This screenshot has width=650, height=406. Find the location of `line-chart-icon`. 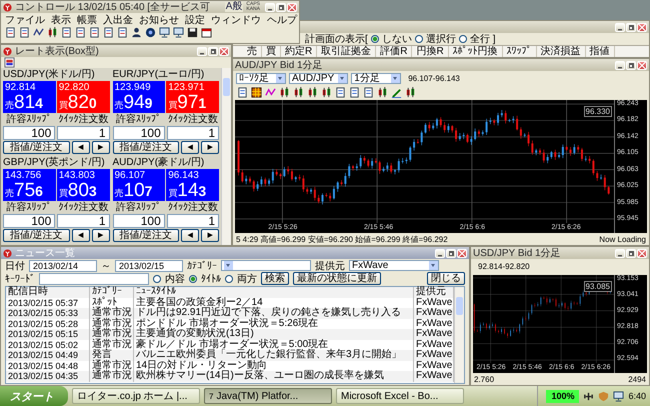

line-chart-icon is located at coordinates (38, 32).